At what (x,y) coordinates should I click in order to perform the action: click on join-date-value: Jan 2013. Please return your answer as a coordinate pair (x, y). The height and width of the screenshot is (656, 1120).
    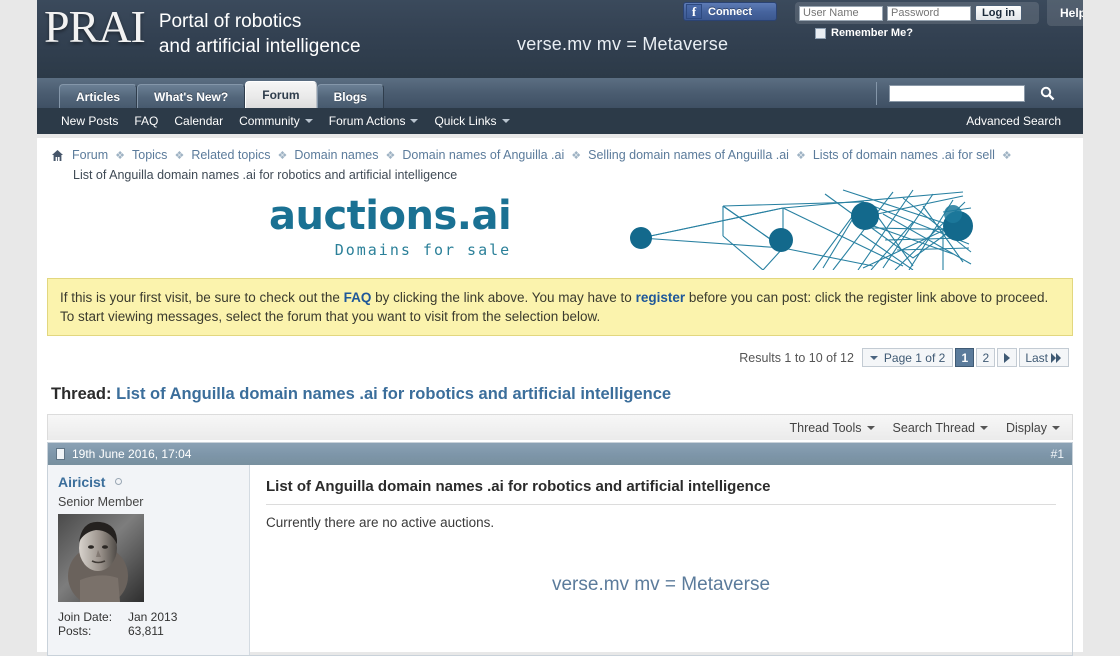
    Looking at the image, I should click on (153, 617).